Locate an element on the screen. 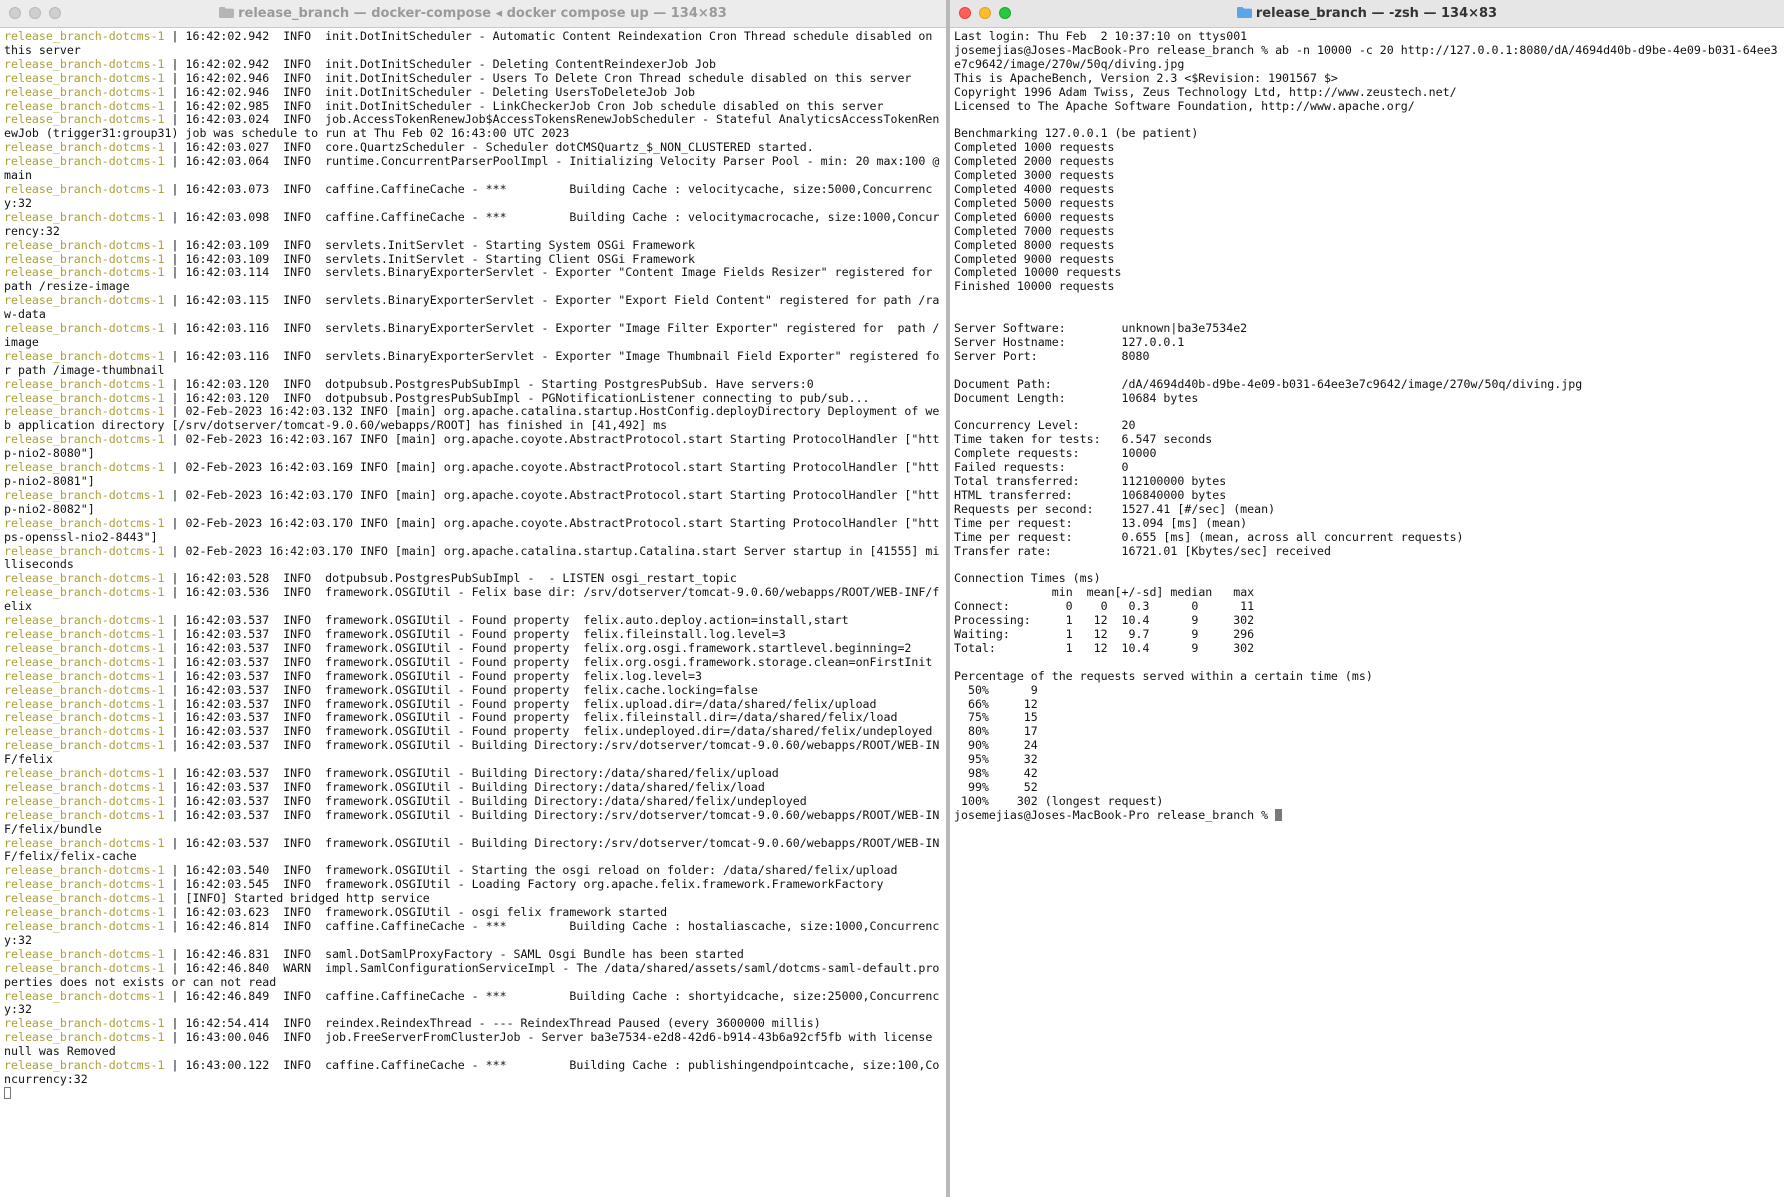 This screenshot has height=1197, width=1784. output-line: Completed 2000 requests is located at coordinates (1034, 161).